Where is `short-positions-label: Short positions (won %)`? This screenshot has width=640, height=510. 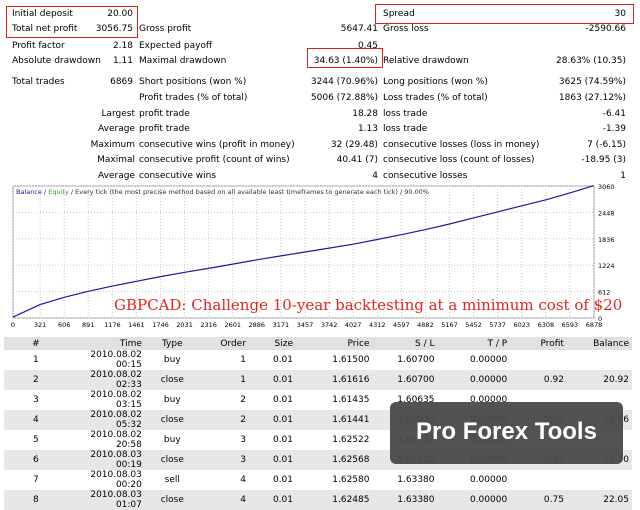
short-positions-label: Short positions (won %) is located at coordinates (193, 82).